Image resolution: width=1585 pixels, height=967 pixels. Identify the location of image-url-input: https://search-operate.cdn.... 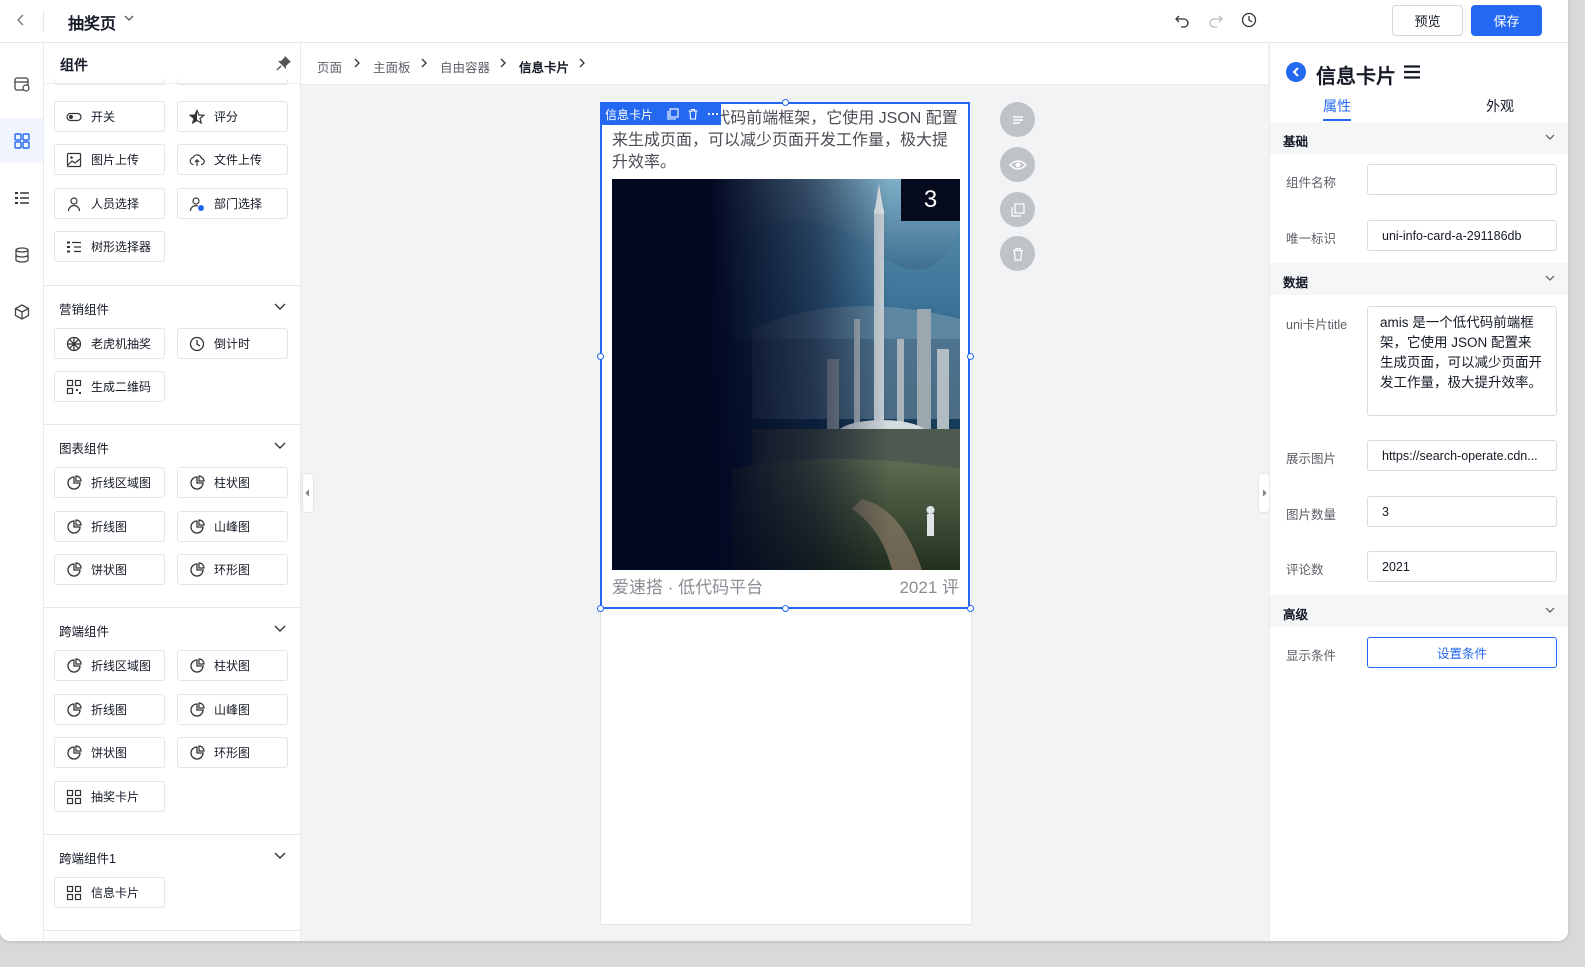
(1462, 455).